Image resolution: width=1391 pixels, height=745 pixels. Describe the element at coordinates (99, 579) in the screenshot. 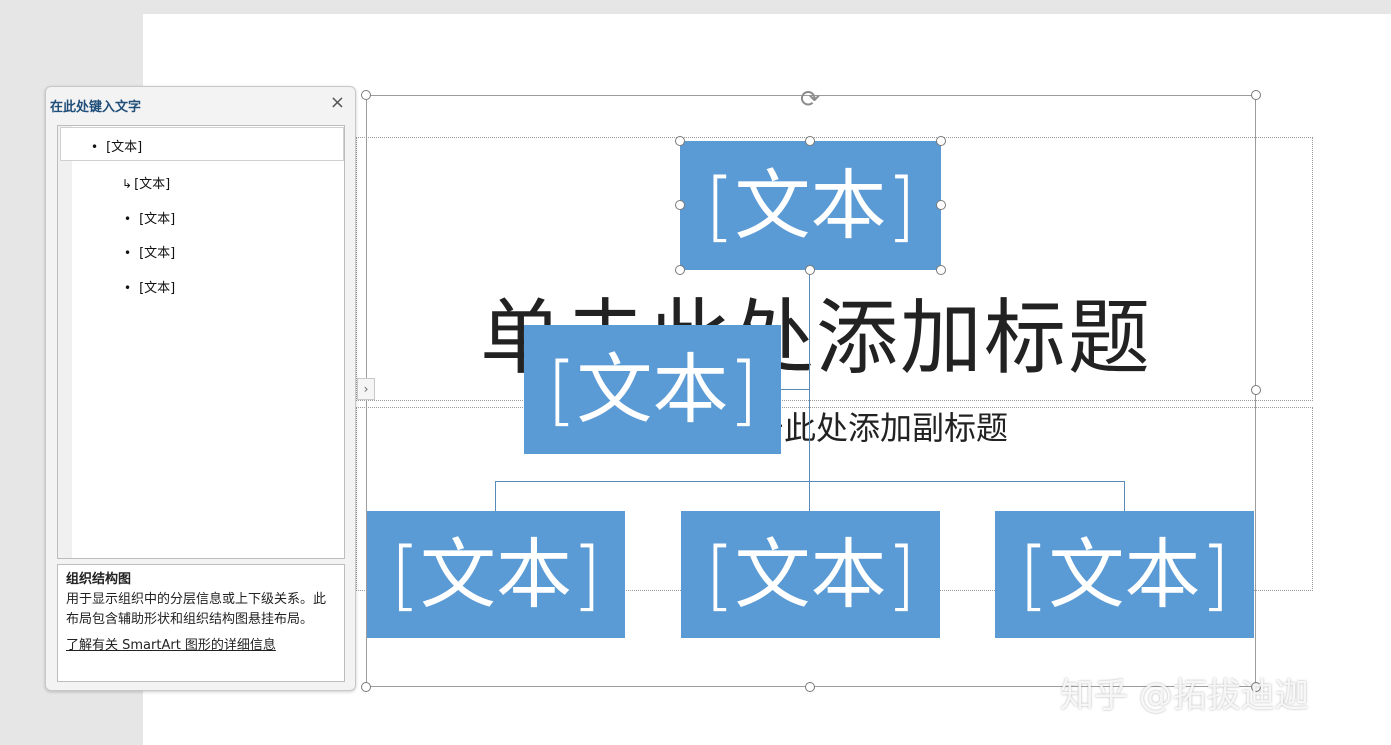

I see `layout-description-title: 组织结构图` at that location.